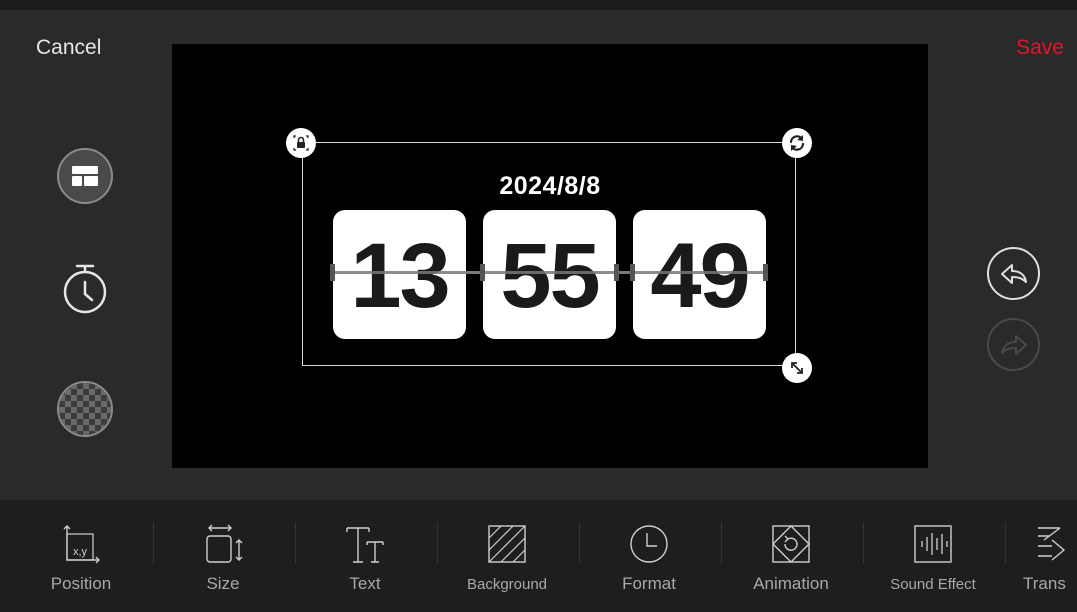 This screenshot has height=612, width=1077. I want to click on animation-icon, so click(791, 544).